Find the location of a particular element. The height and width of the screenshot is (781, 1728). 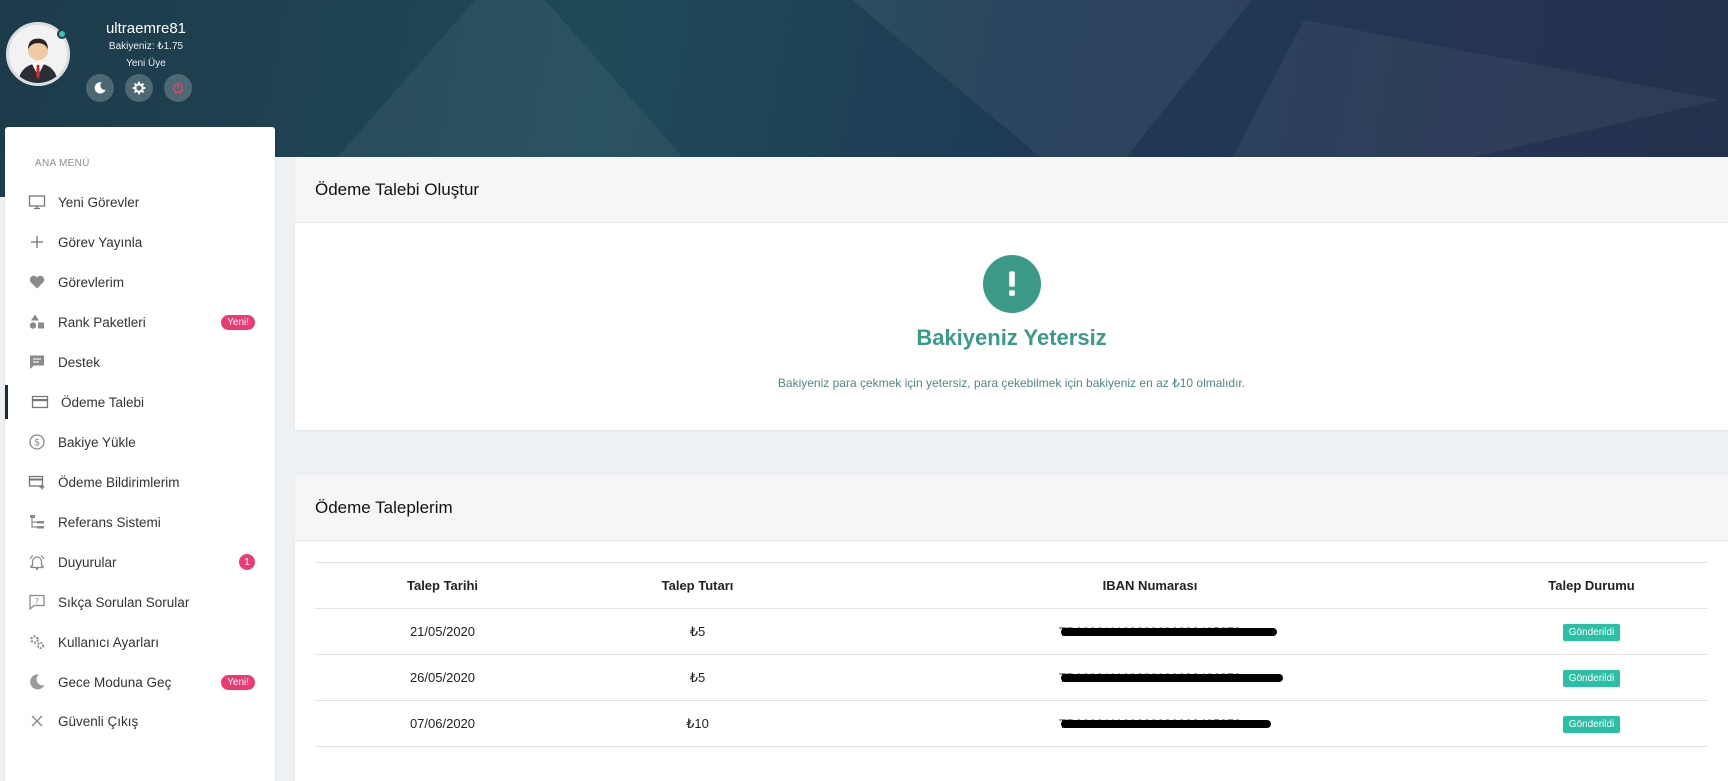

sidebar-item-sss: ? Sıkça Sorulan Sorular is located at coordinates (140, 602).